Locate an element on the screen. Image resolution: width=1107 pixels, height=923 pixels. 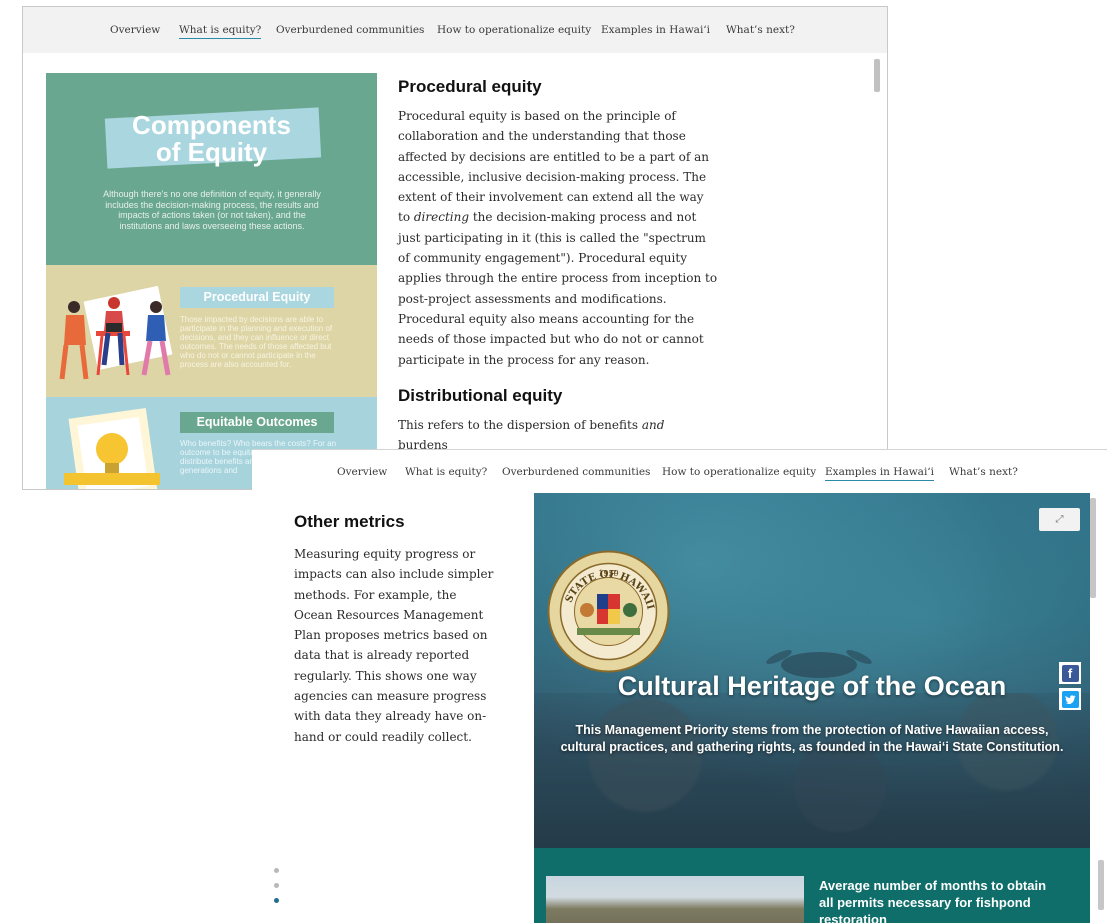
hero-scrollbar-thumb is located at coordinates (1093, 548).